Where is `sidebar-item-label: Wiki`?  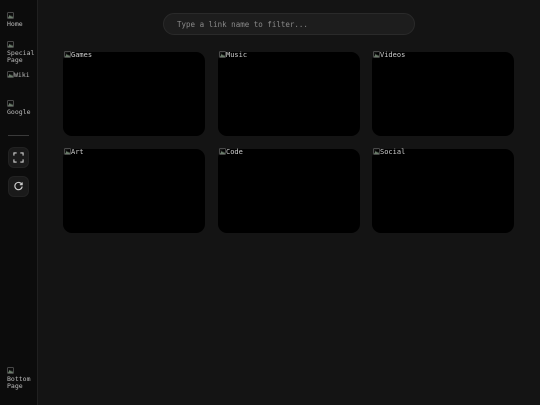
sidebar-item-label: Wiki is located at coordinates (22, 75).